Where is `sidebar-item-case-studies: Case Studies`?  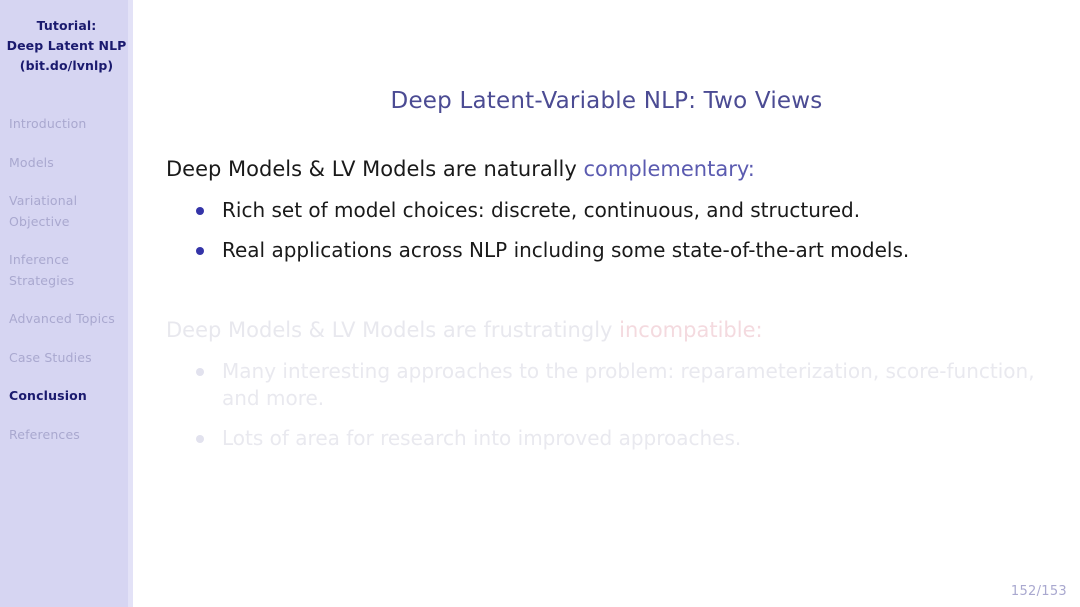 sidebar-item-case-studies: Case Studies is located at coordinates (68, 358).